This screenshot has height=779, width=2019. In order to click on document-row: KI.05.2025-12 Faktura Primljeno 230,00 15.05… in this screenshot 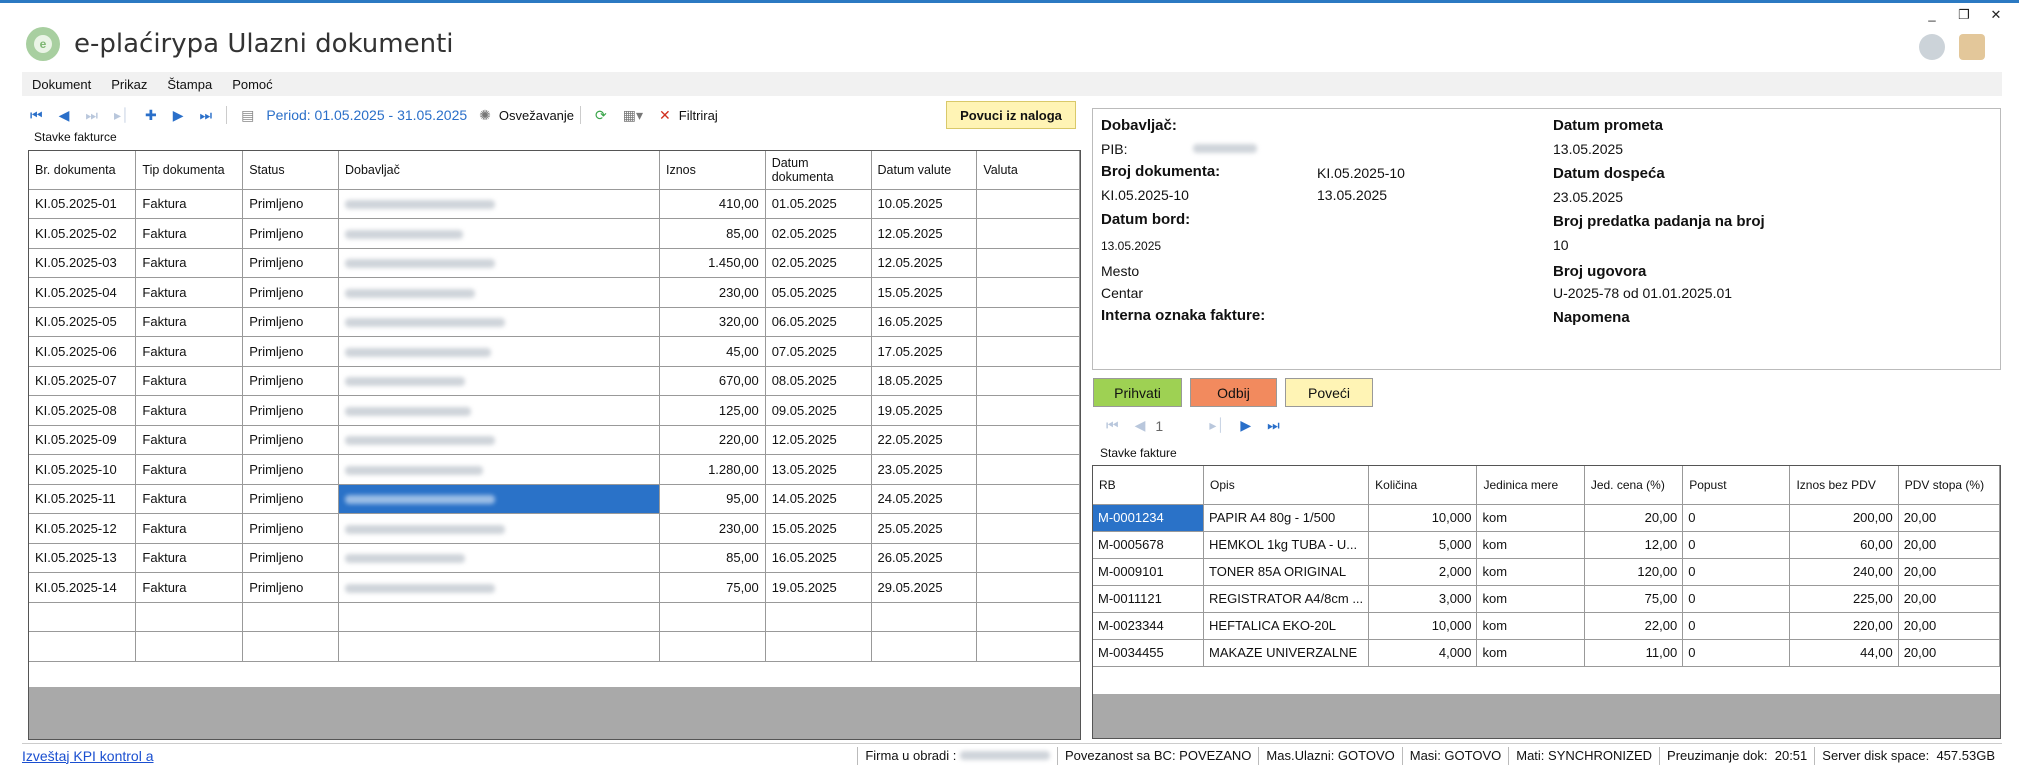, I will do `click(554, 528)`.